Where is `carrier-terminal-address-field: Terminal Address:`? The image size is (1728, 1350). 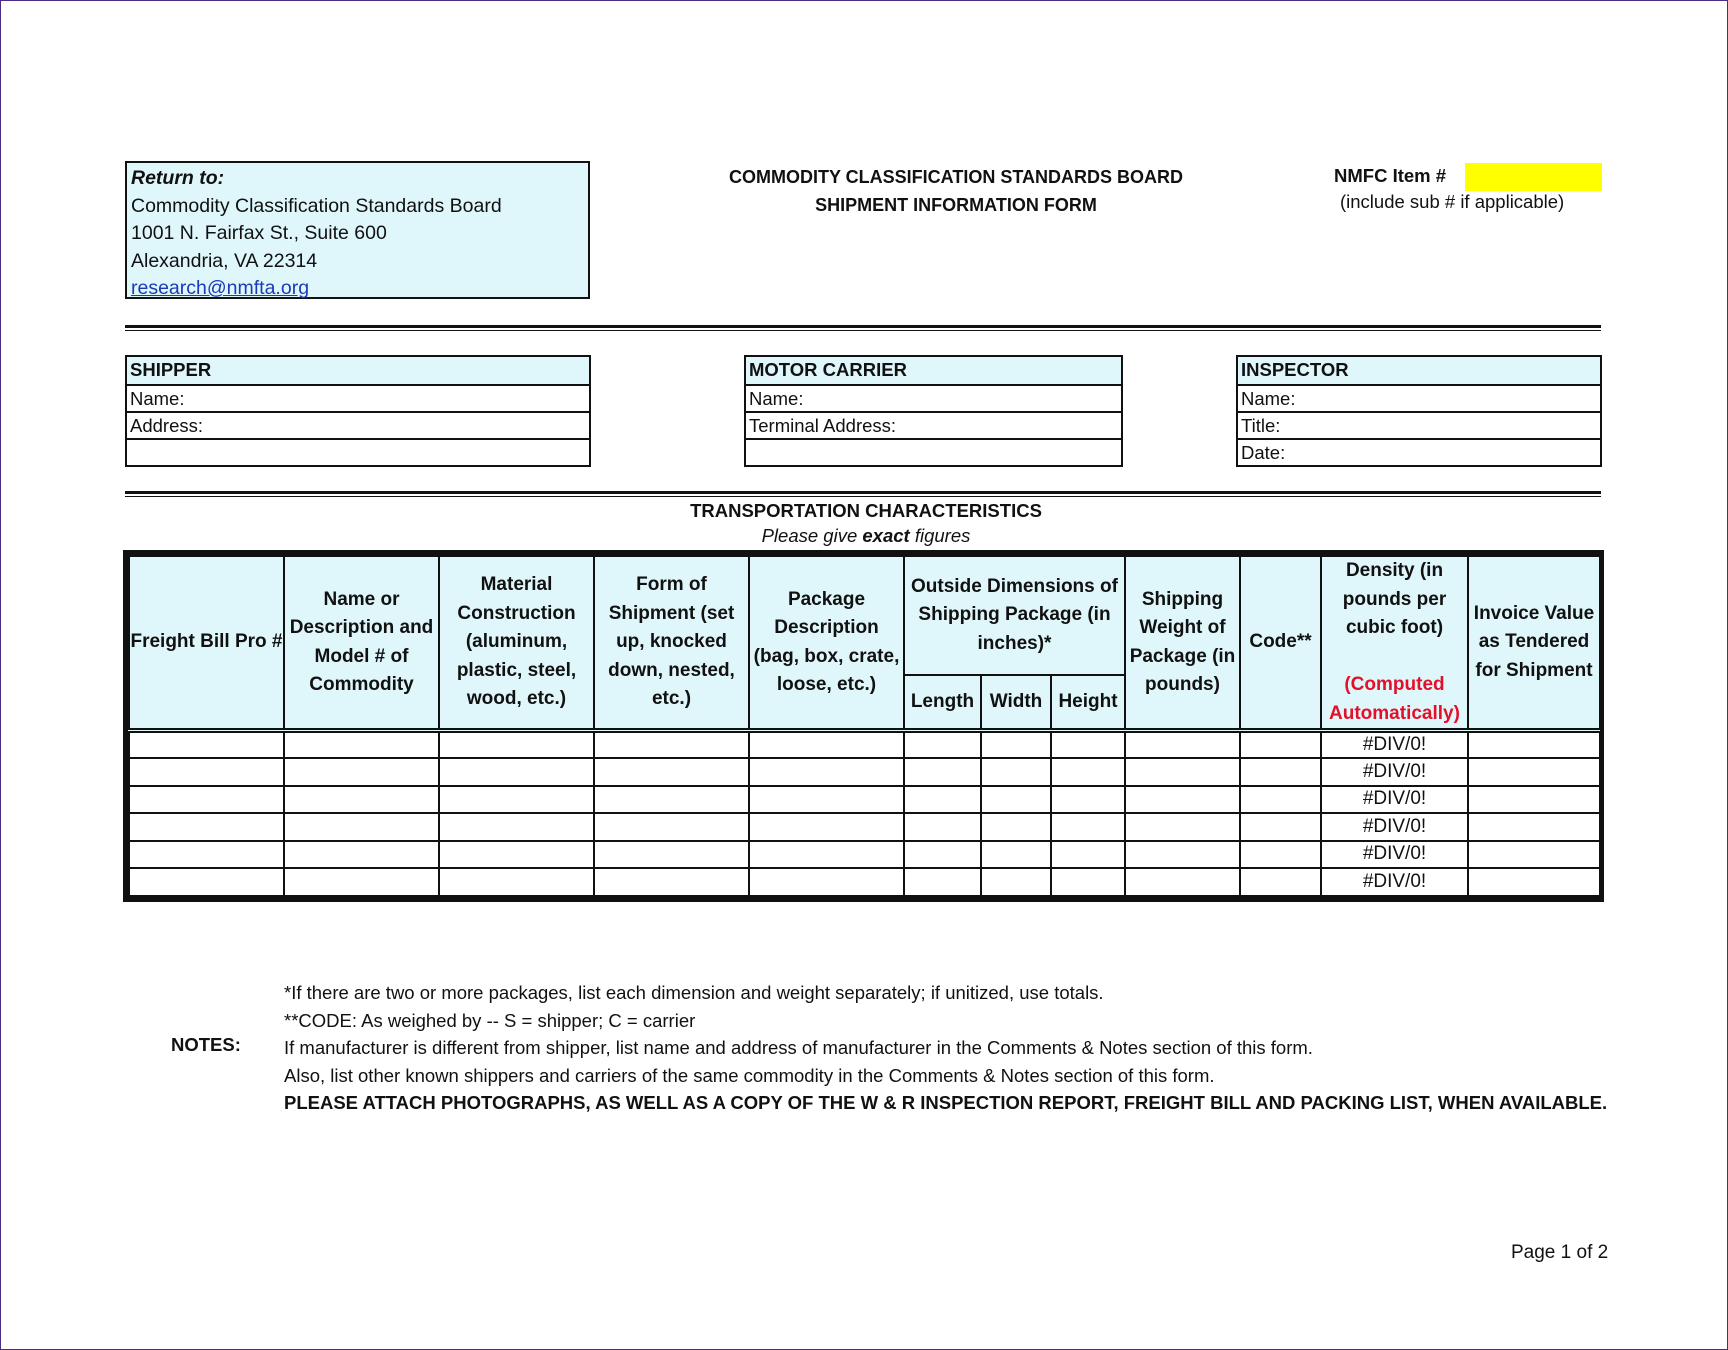 carrier-terminal-address-field: Terminal Address: is located at coordinates (933, 424).